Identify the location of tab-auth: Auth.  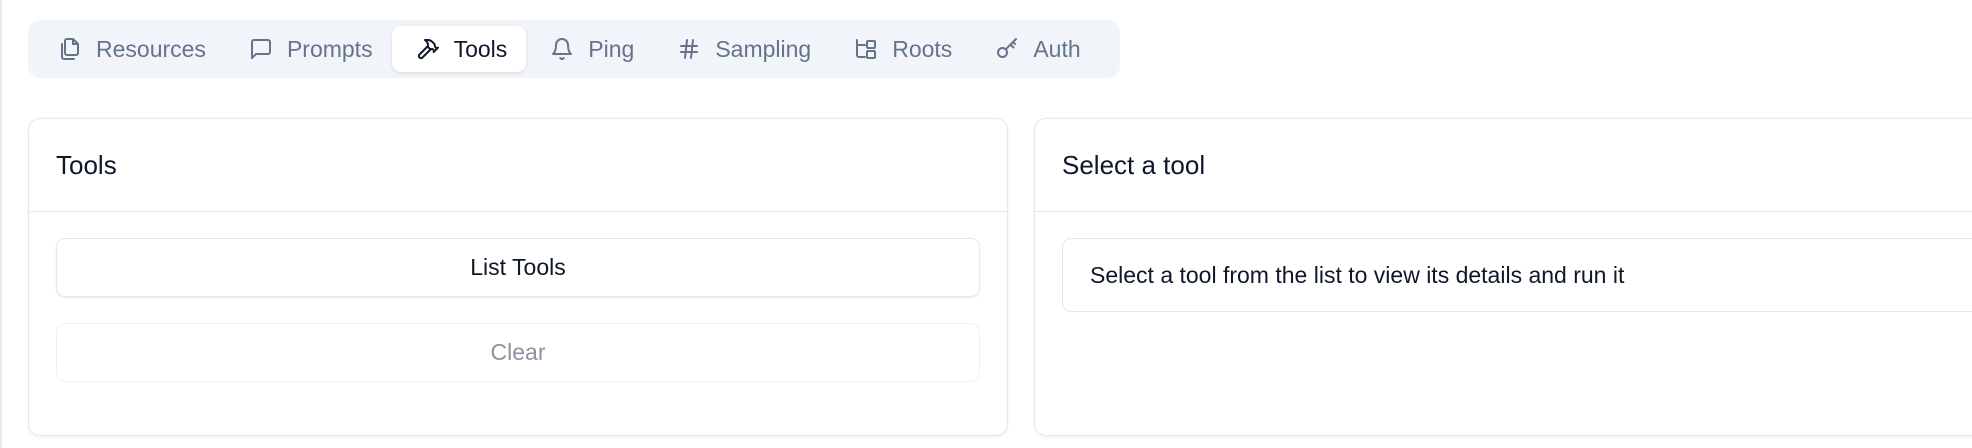
(1035, 49).